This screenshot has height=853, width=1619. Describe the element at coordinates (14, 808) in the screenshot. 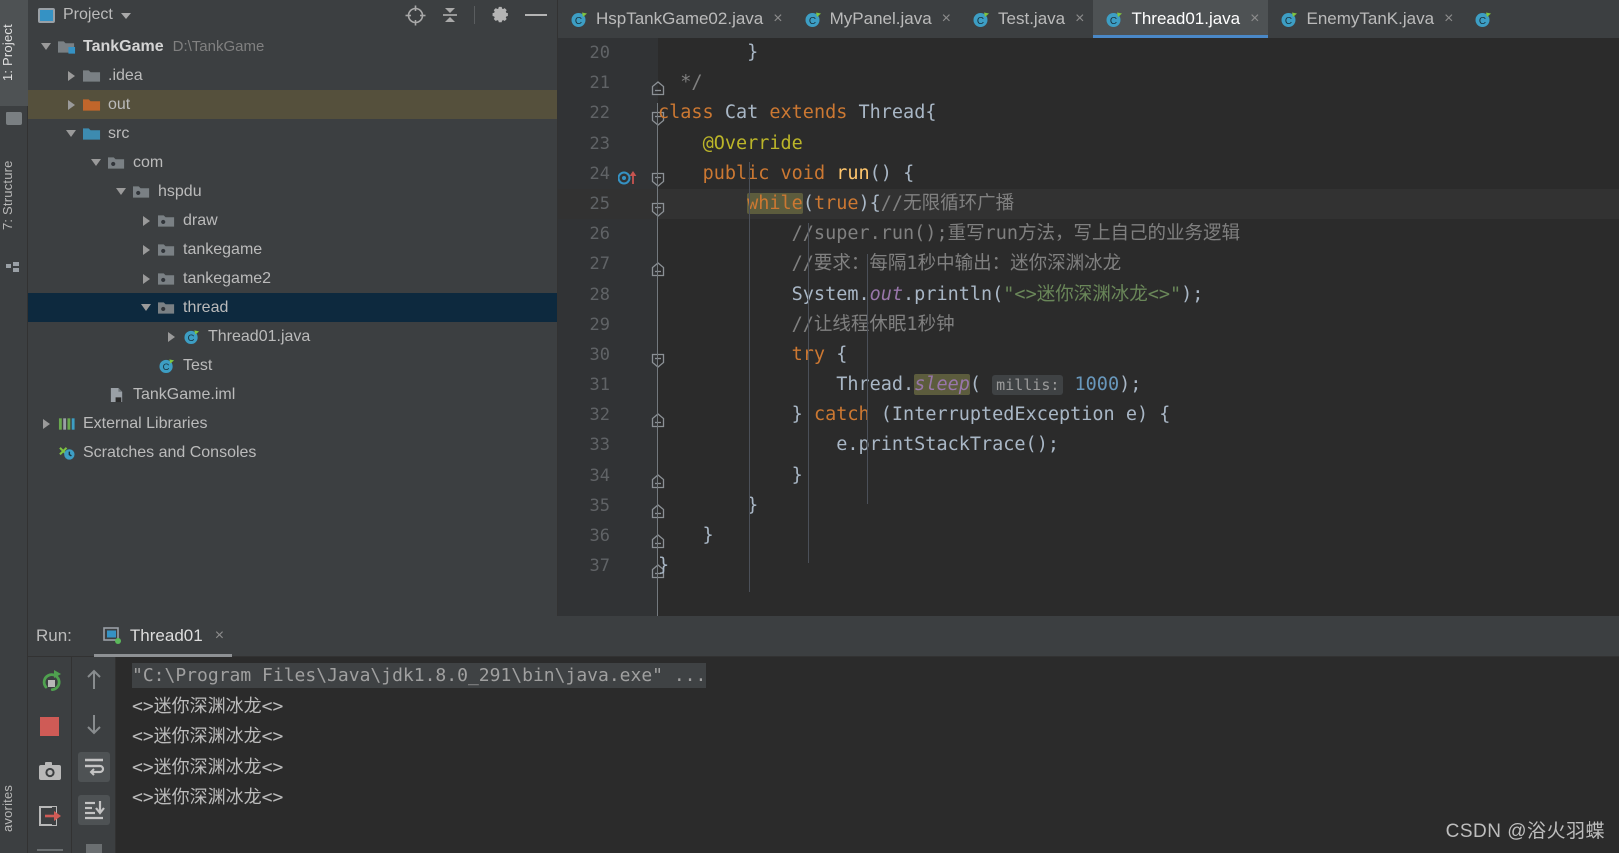

I see `tool-tab-favorites: avorites` at that location.